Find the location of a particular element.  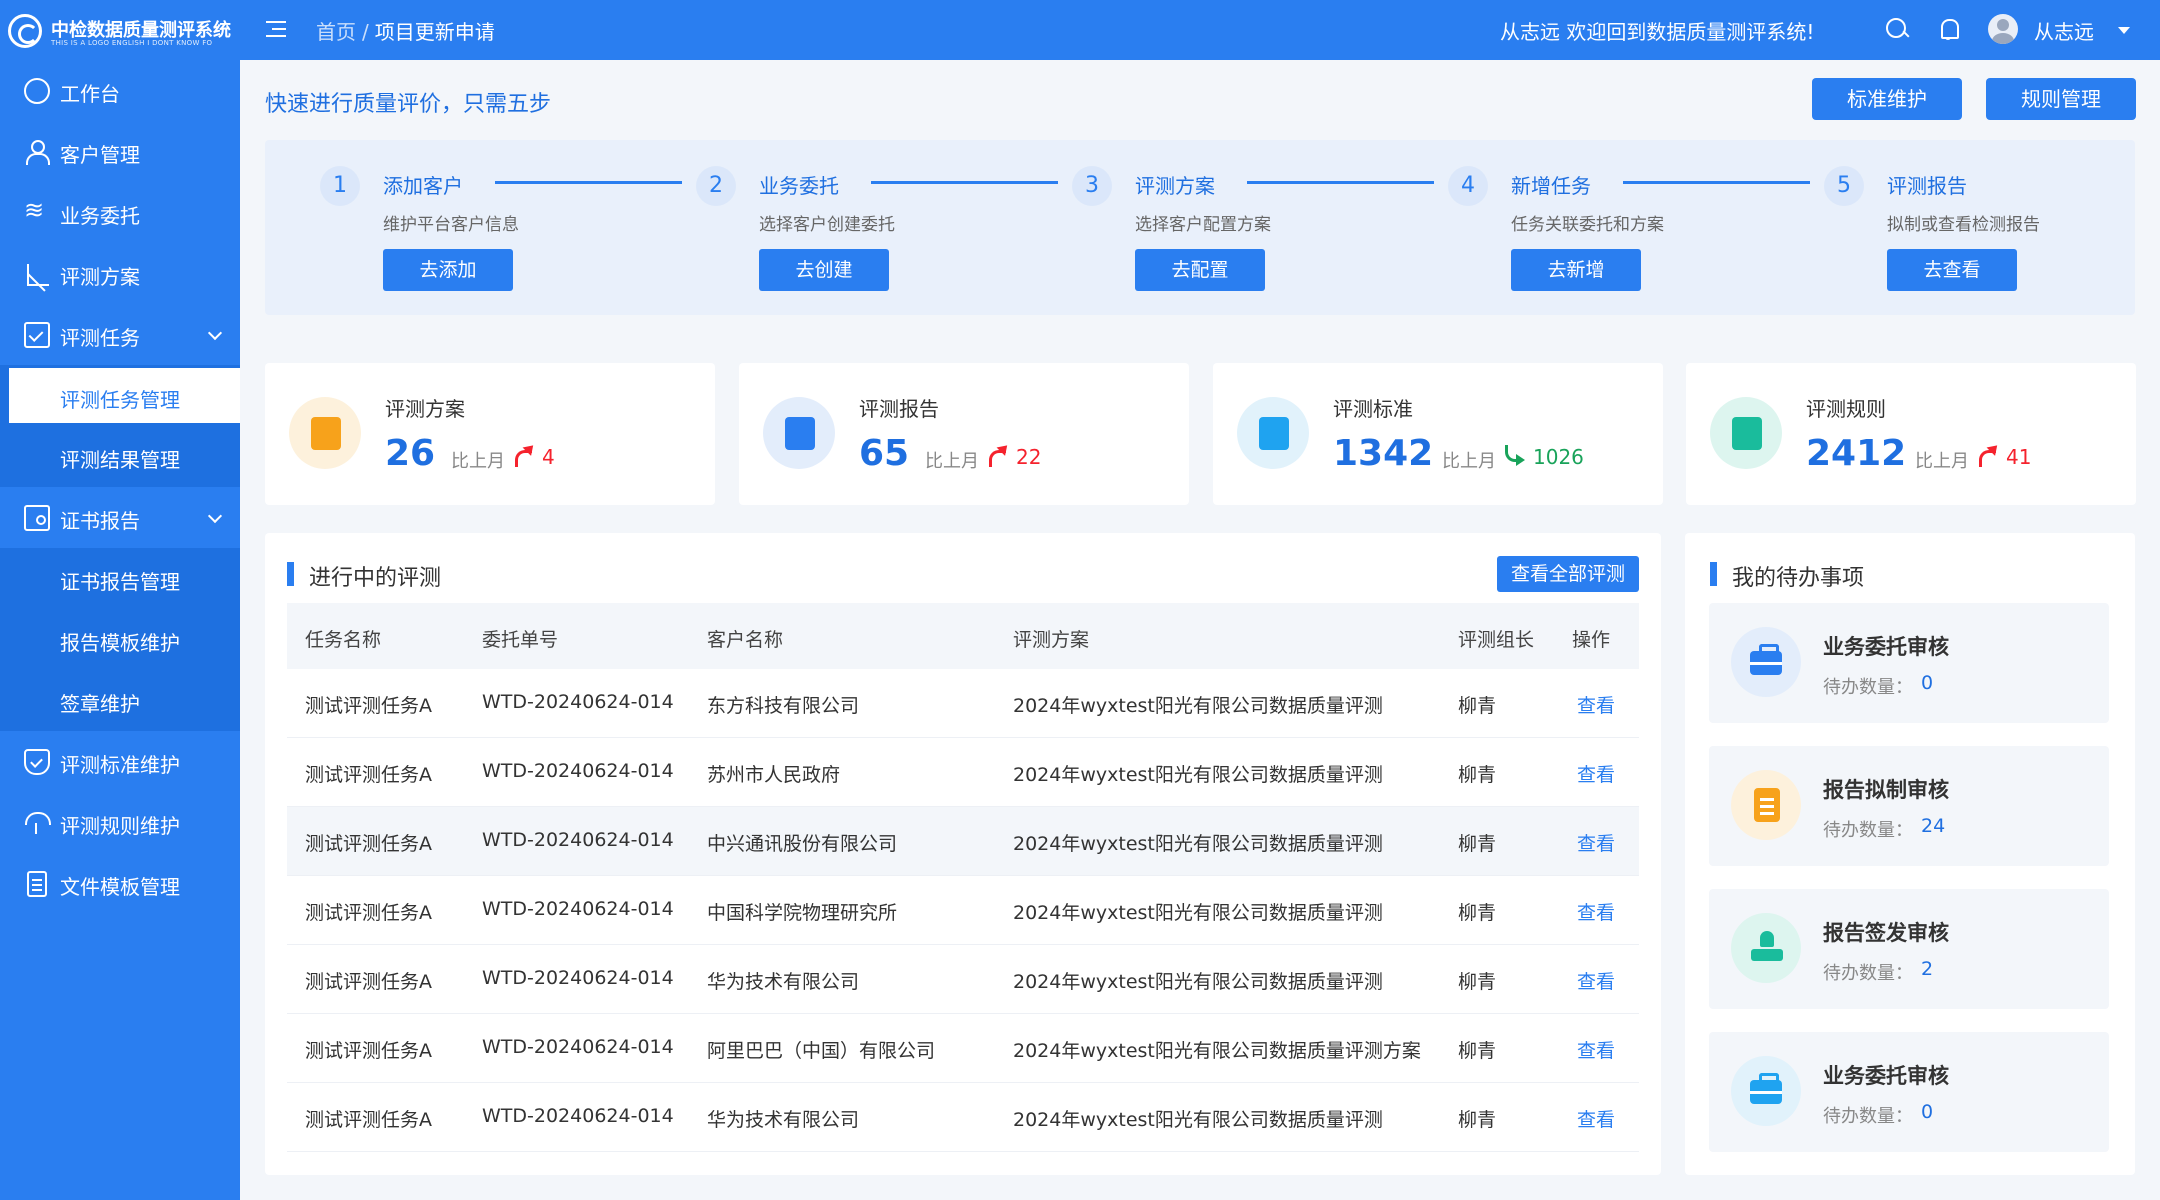

sidebar-item-customers: 客户管理 is located at coordinates (120, 151).